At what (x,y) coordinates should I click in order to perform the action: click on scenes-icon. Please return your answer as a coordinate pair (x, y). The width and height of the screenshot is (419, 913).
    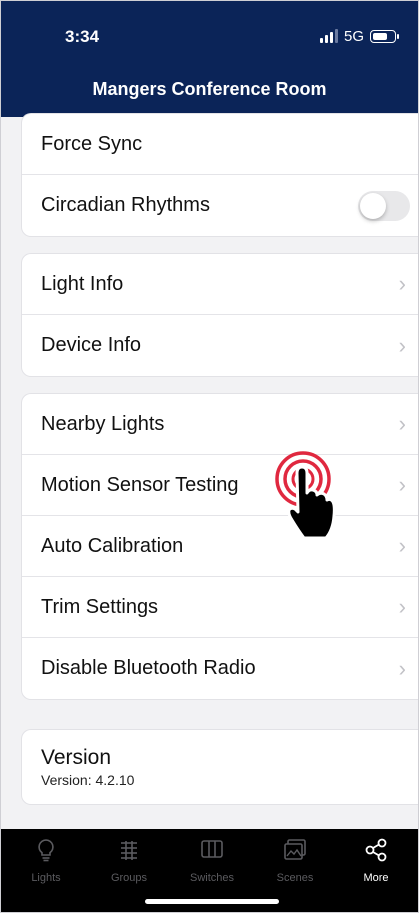
    Looking at the image, I should click on (295, 849).